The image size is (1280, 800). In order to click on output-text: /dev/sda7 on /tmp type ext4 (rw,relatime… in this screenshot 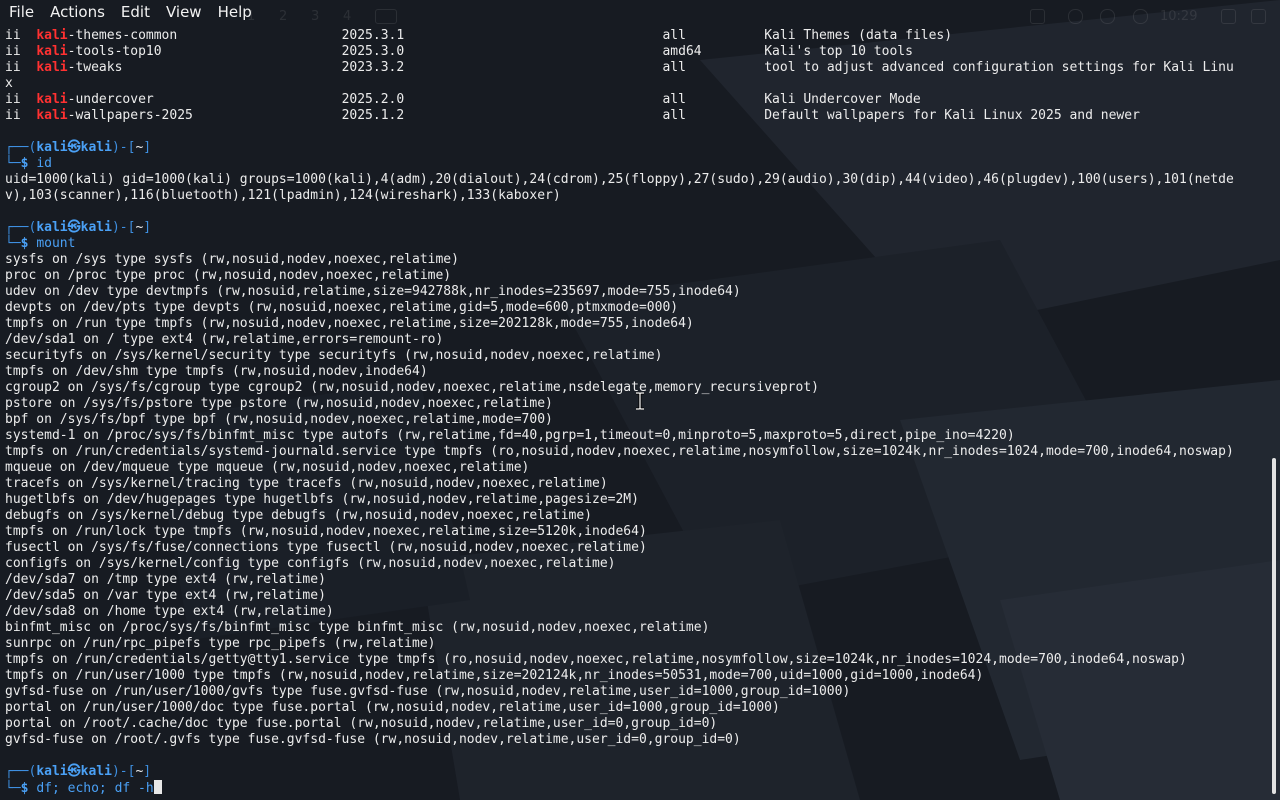, I will do `click(165, 579)`.